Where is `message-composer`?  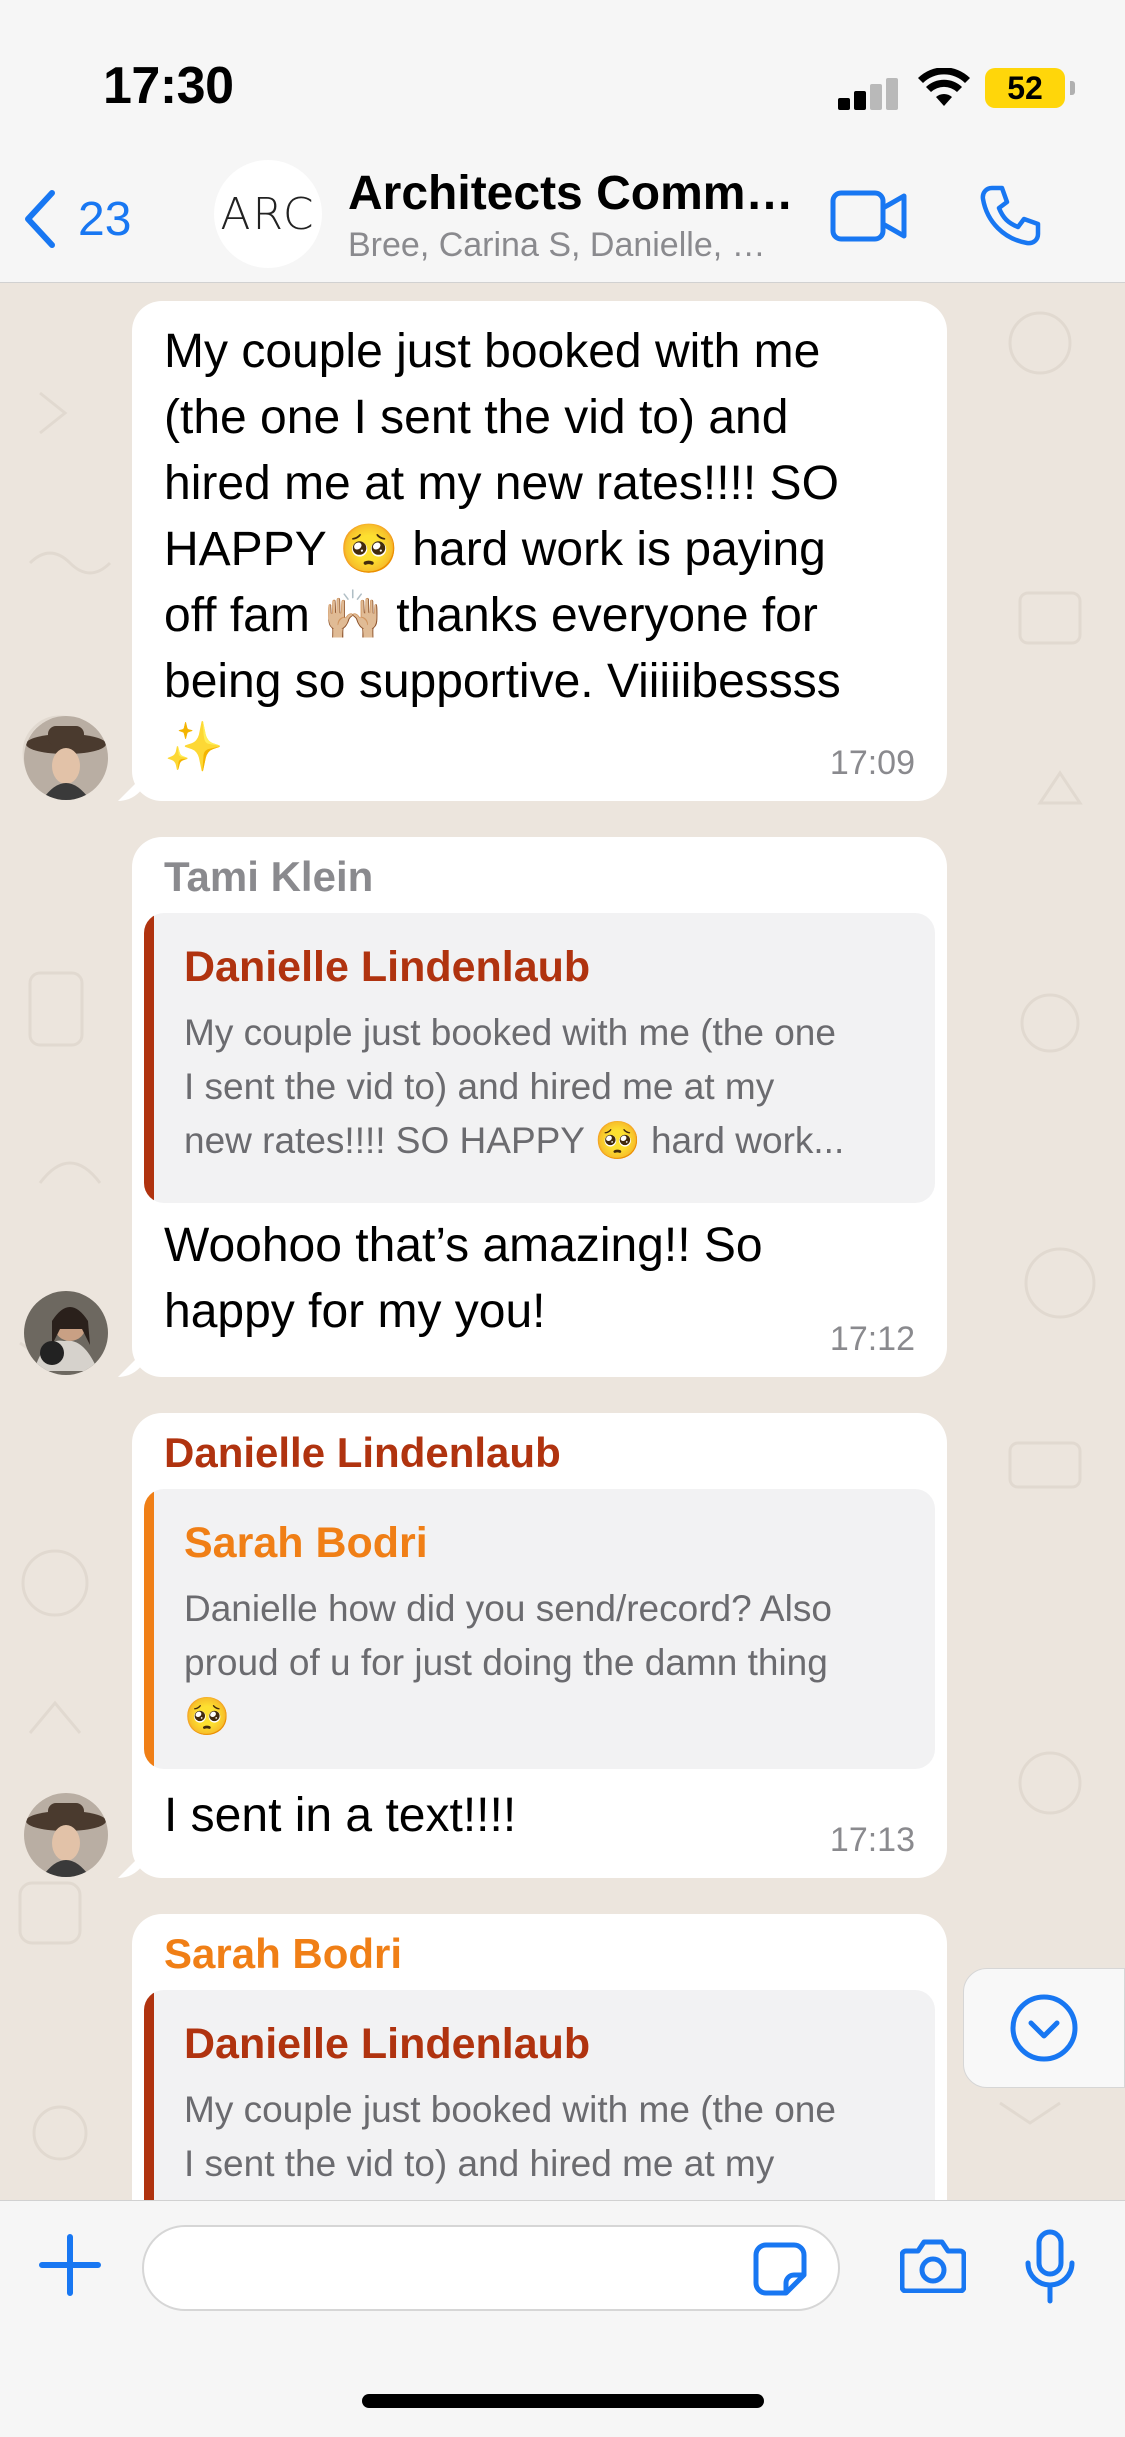
message-composer is located at coordinates (562, 2318).